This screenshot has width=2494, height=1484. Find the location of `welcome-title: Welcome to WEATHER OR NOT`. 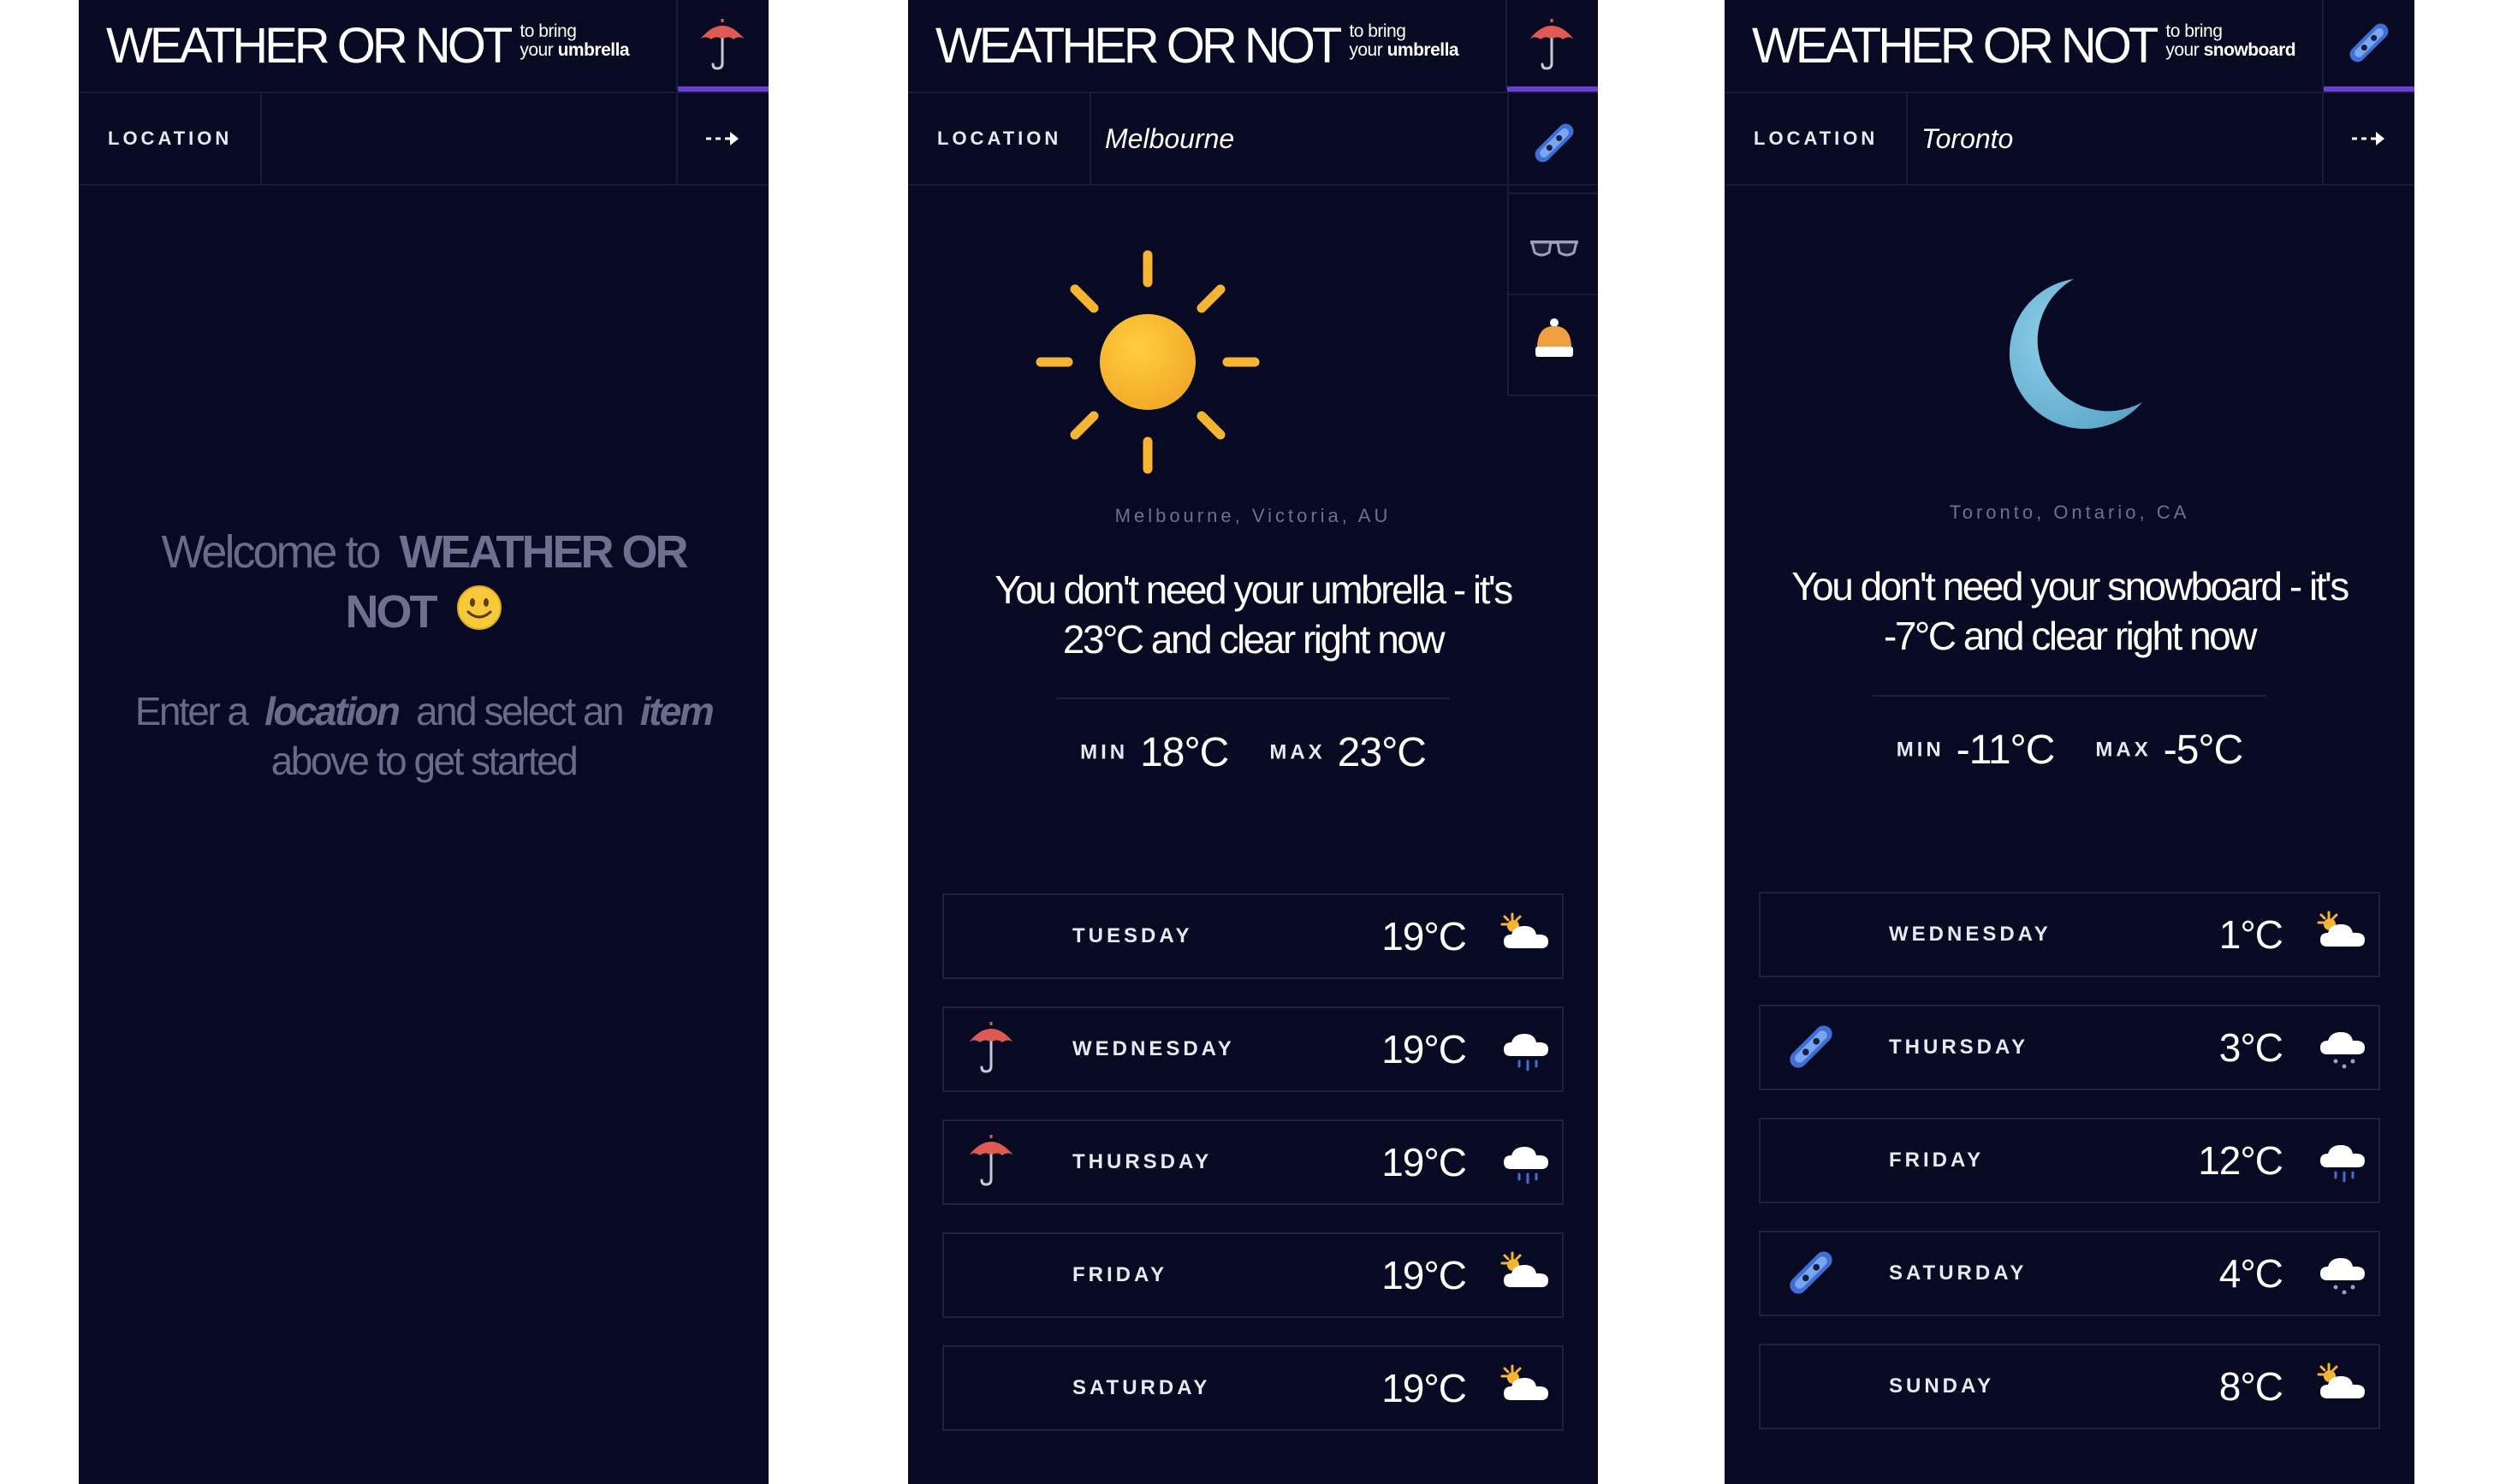

welcome-title: Welcome to WEATHER OR NOT is located at coordinates (423, 584).